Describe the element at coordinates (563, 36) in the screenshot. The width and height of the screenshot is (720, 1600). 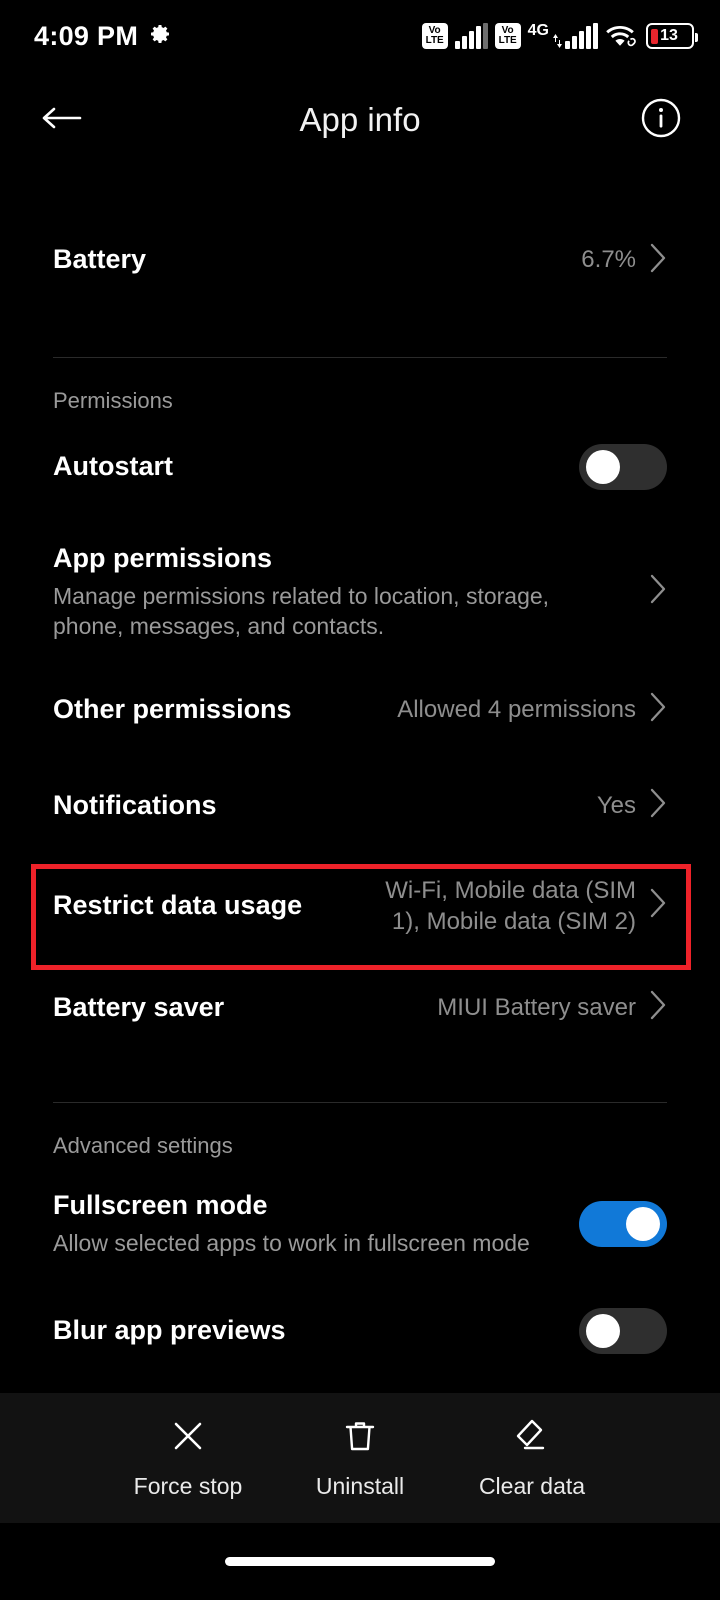
I see `mobile-network-sim2-group: 4G` at that location.